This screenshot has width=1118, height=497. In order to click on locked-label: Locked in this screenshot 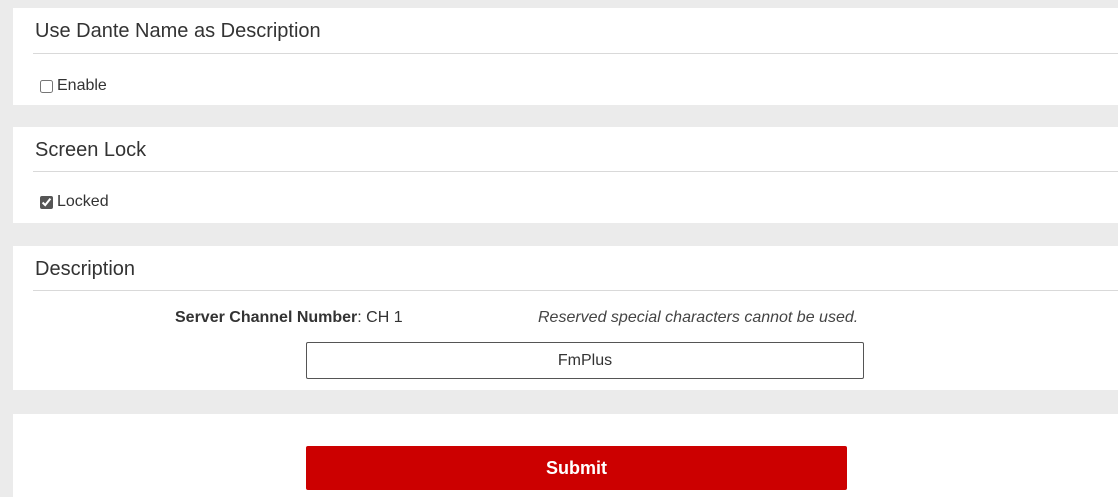, I will do `click(83, 201)`.